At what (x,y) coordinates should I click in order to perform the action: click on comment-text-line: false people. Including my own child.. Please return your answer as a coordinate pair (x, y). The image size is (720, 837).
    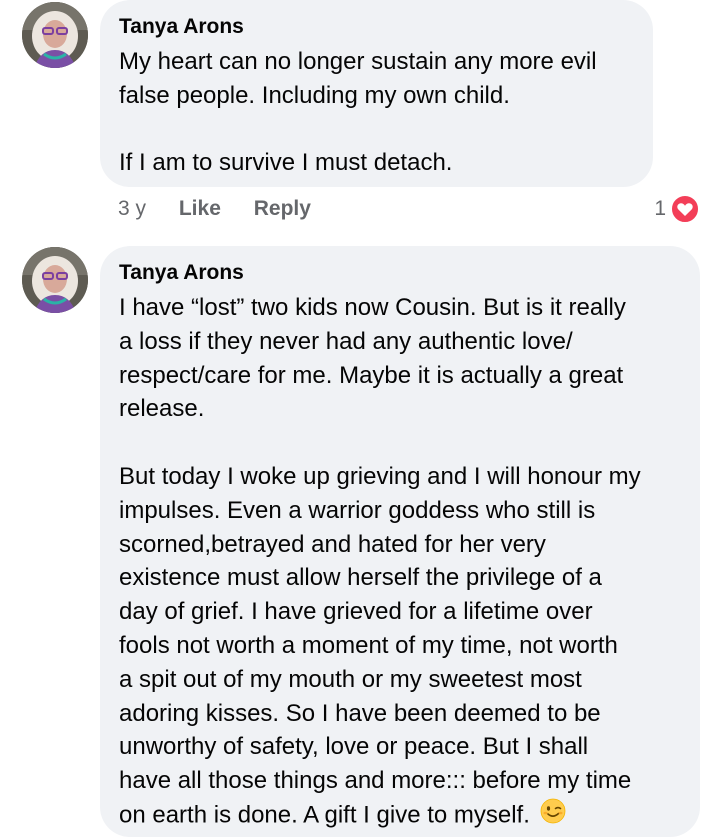
    Looking at the image, I should click on (314, 95).